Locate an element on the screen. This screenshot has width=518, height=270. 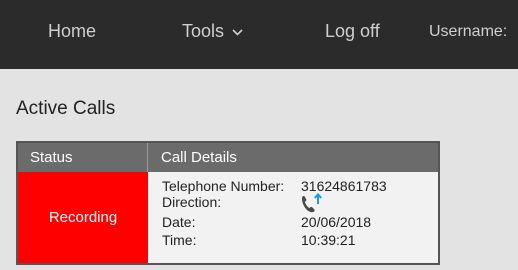
direction-label: Direction: is located at coordinates (192, 202).